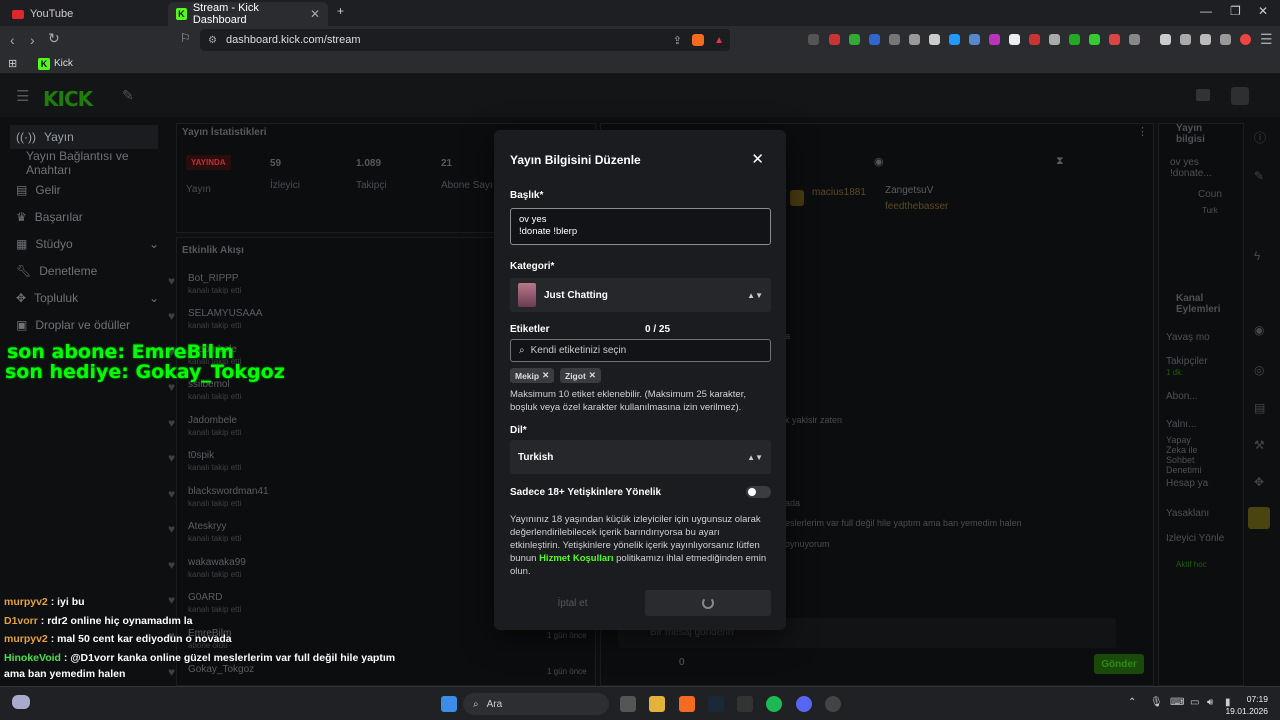  Describe the element at coordinates (1246, 705) in the screenshot. I see `clock: 07:19 19.01.2026` at that location.